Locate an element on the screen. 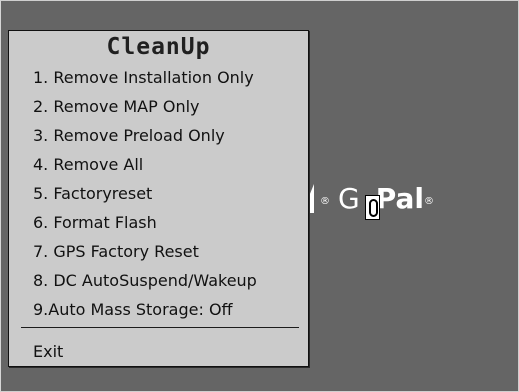 The width and height of the screenshot is (519, 392). menu-item-auto-mass-storage: 9.Auto Mass Storage: Off is located at coordinates (158, 309).